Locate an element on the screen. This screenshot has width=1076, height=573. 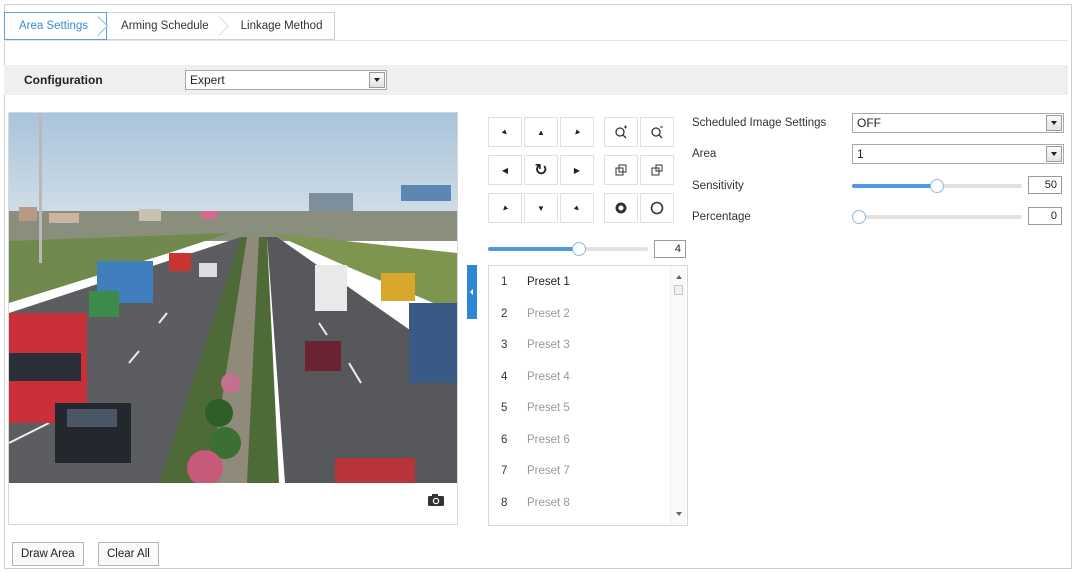
iris-close-icon is located at coordinates (657, 208).